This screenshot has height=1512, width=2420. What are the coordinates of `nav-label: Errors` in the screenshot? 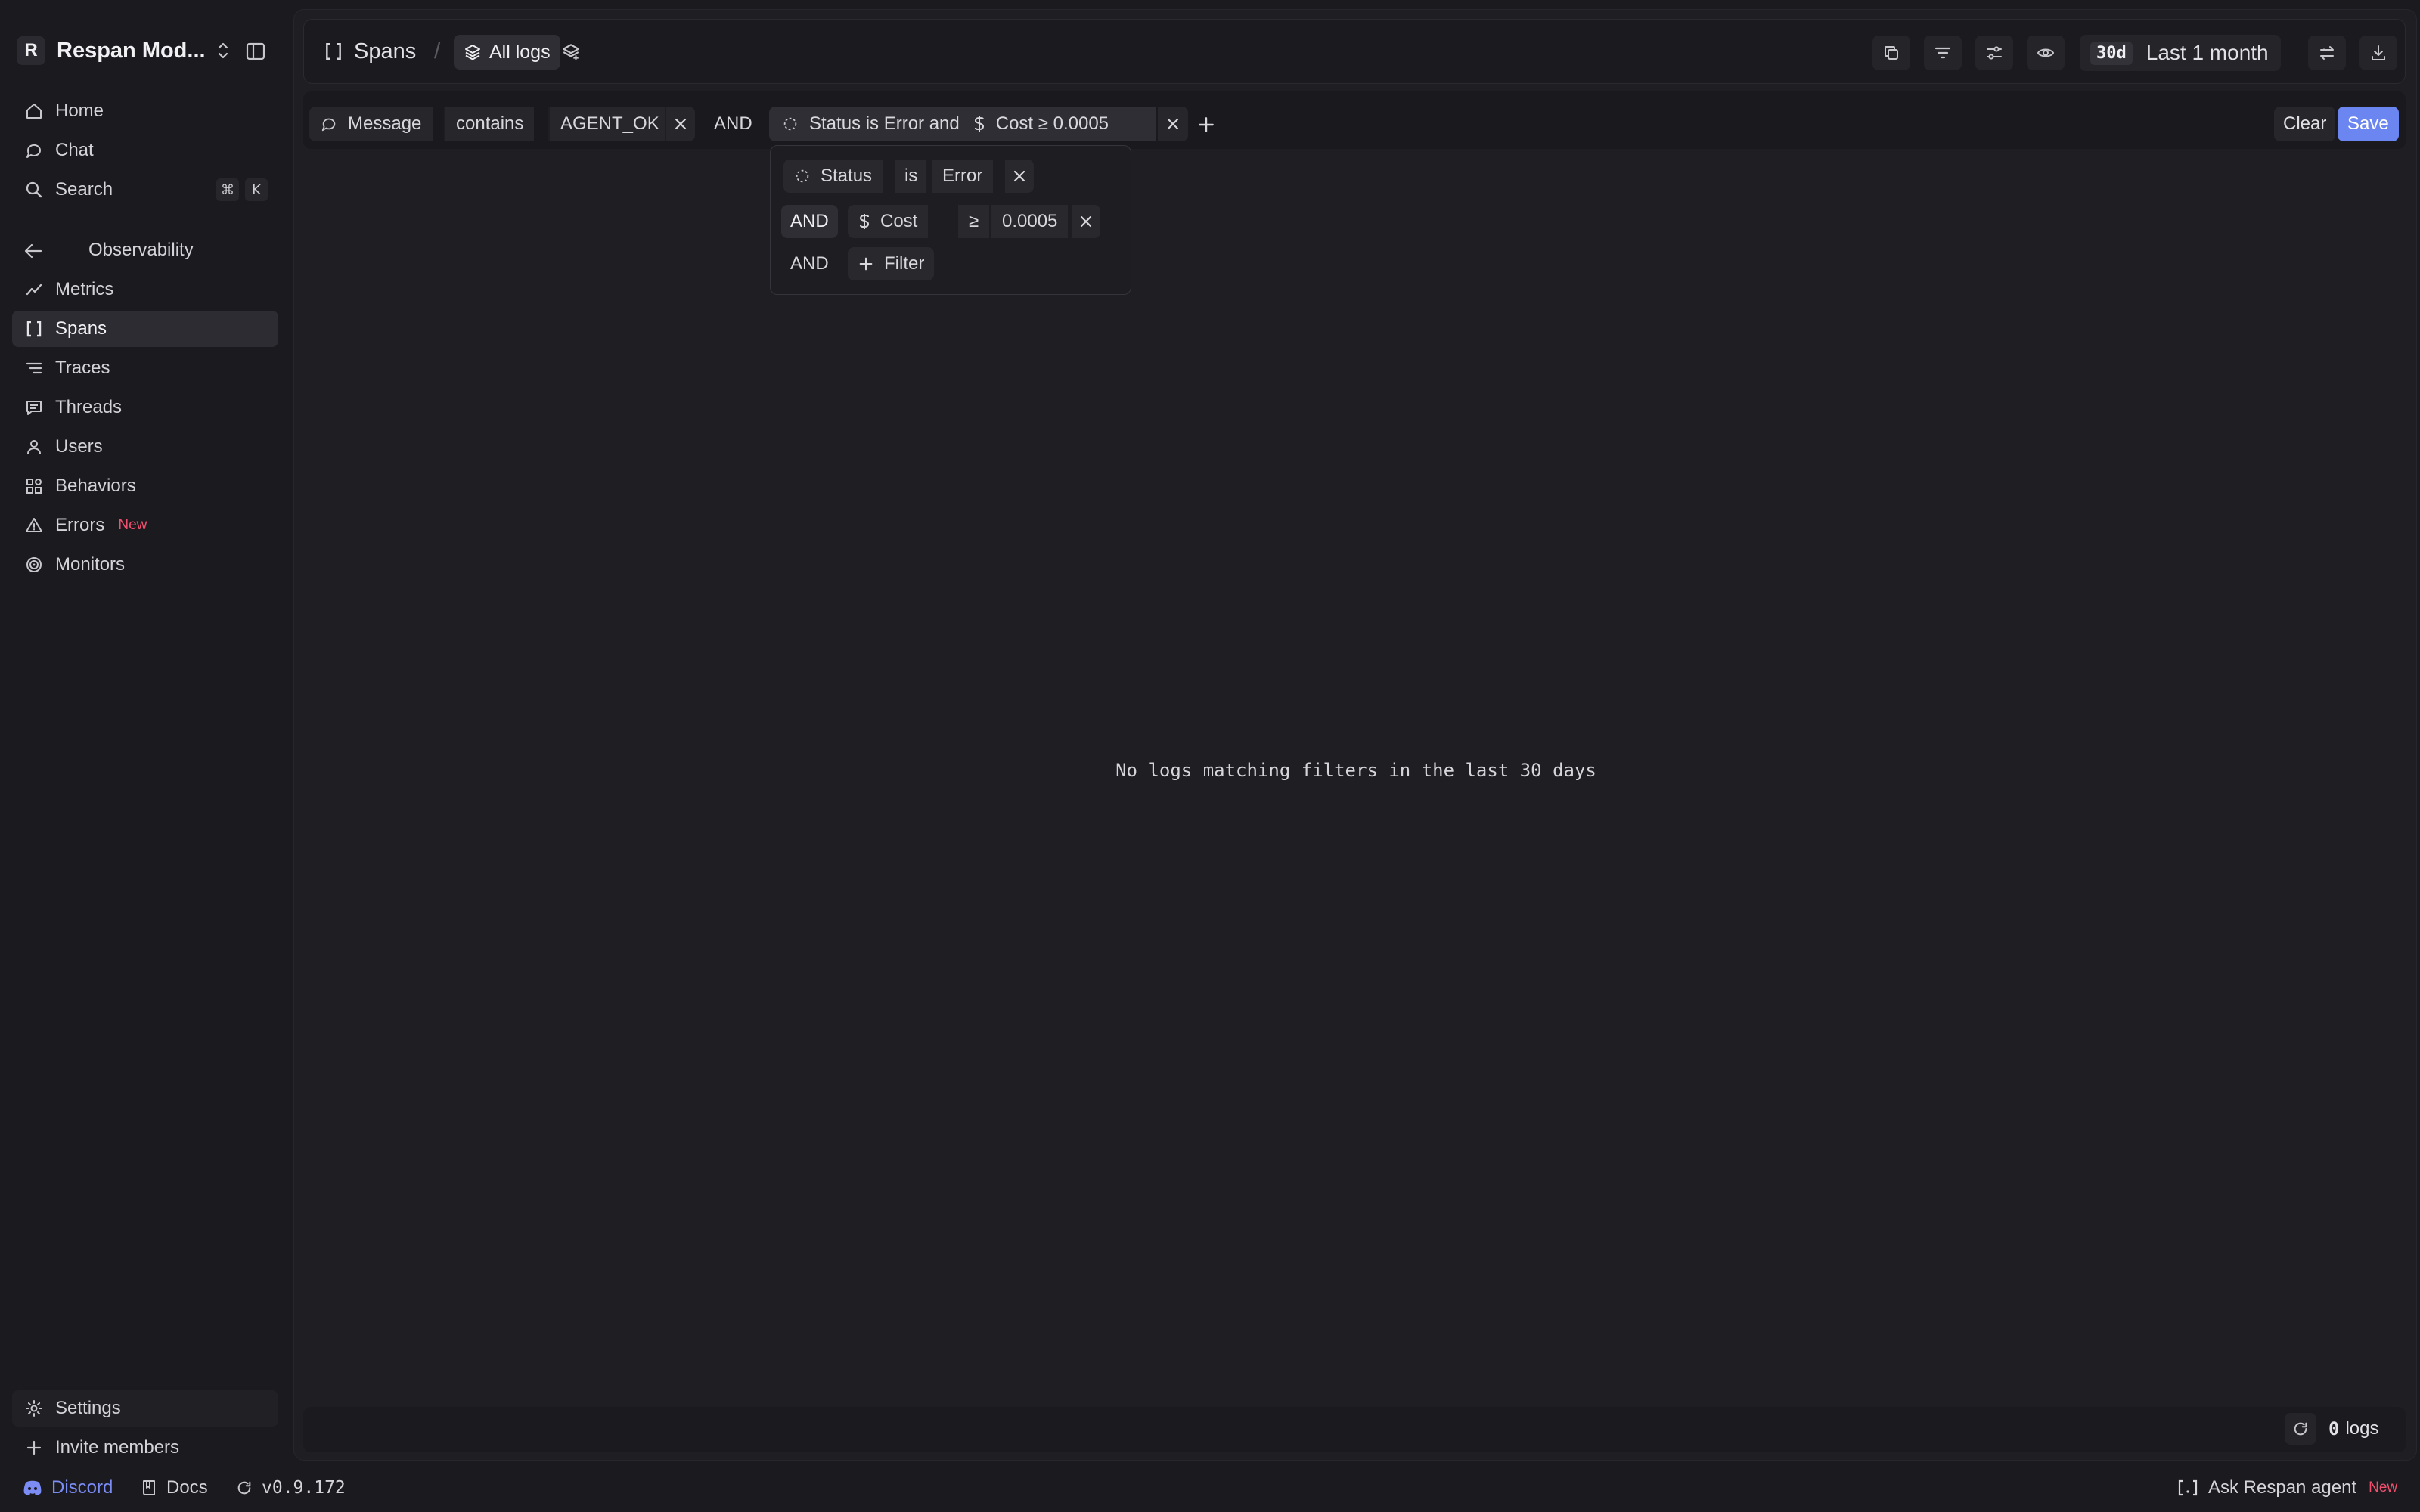 It's located at (80, 525).